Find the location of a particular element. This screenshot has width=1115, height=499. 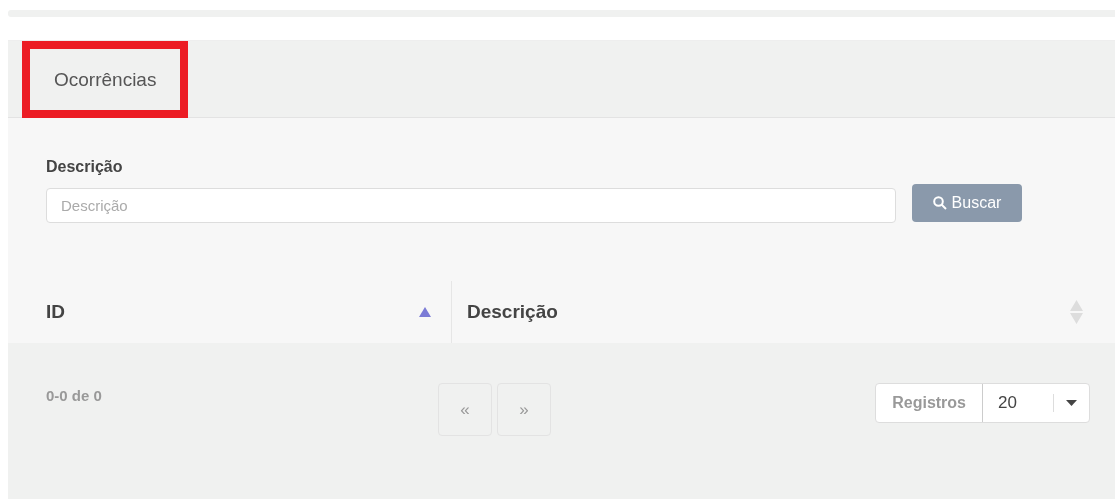

page-size-label: Registros is located at coordinates (929, 403).